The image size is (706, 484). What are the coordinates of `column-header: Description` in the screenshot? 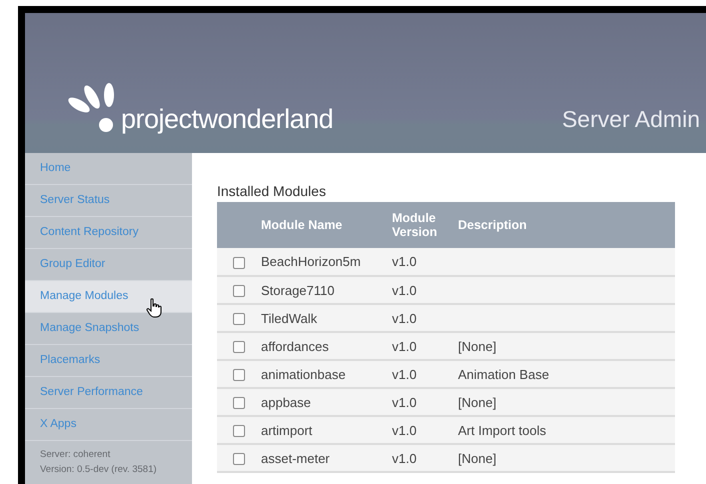 It's located at (566, 225).